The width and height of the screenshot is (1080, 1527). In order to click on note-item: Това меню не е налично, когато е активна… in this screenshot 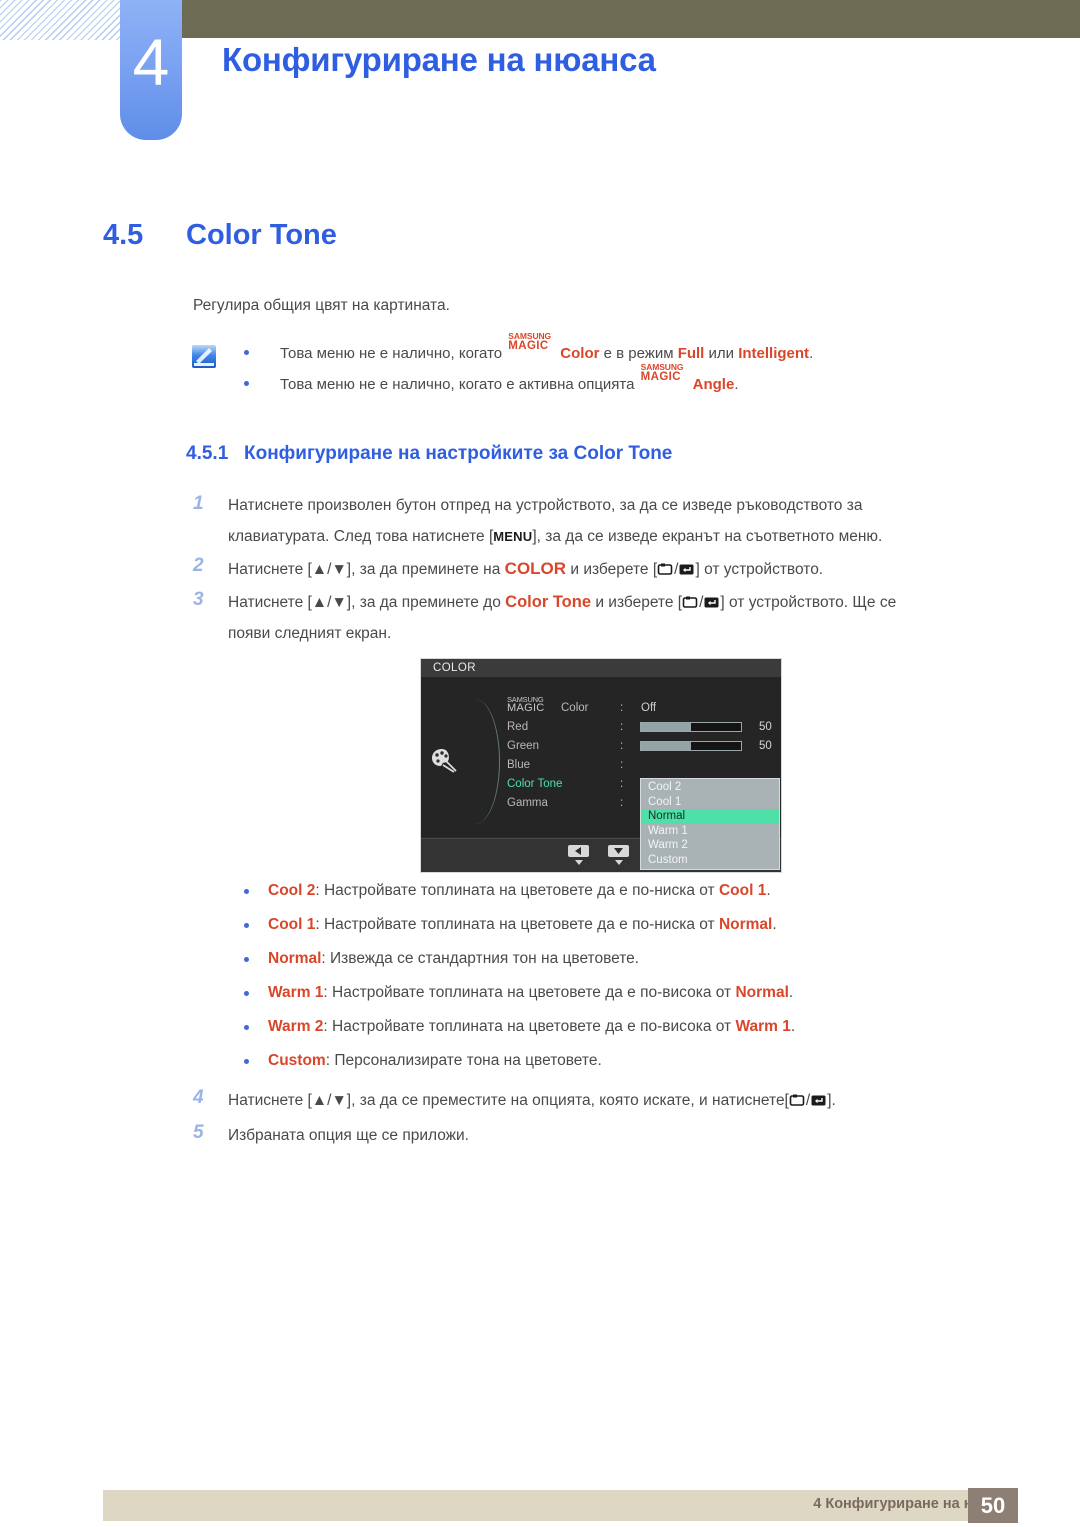, I will do `click(633, 379)`.